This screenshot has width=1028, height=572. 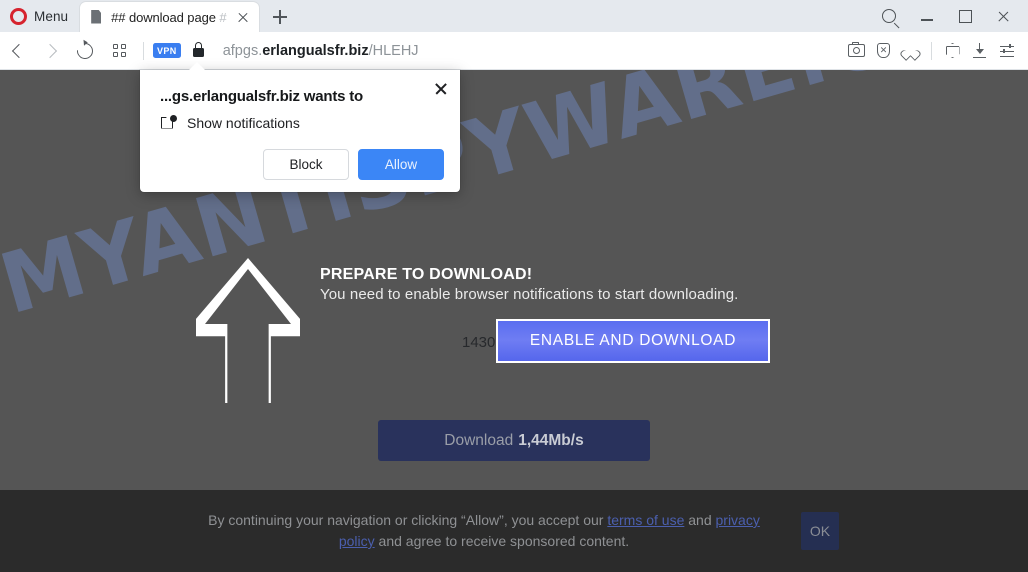 I want to click on download-speed-button: Download 1,44Mb/s, so click(x=514, y=440).